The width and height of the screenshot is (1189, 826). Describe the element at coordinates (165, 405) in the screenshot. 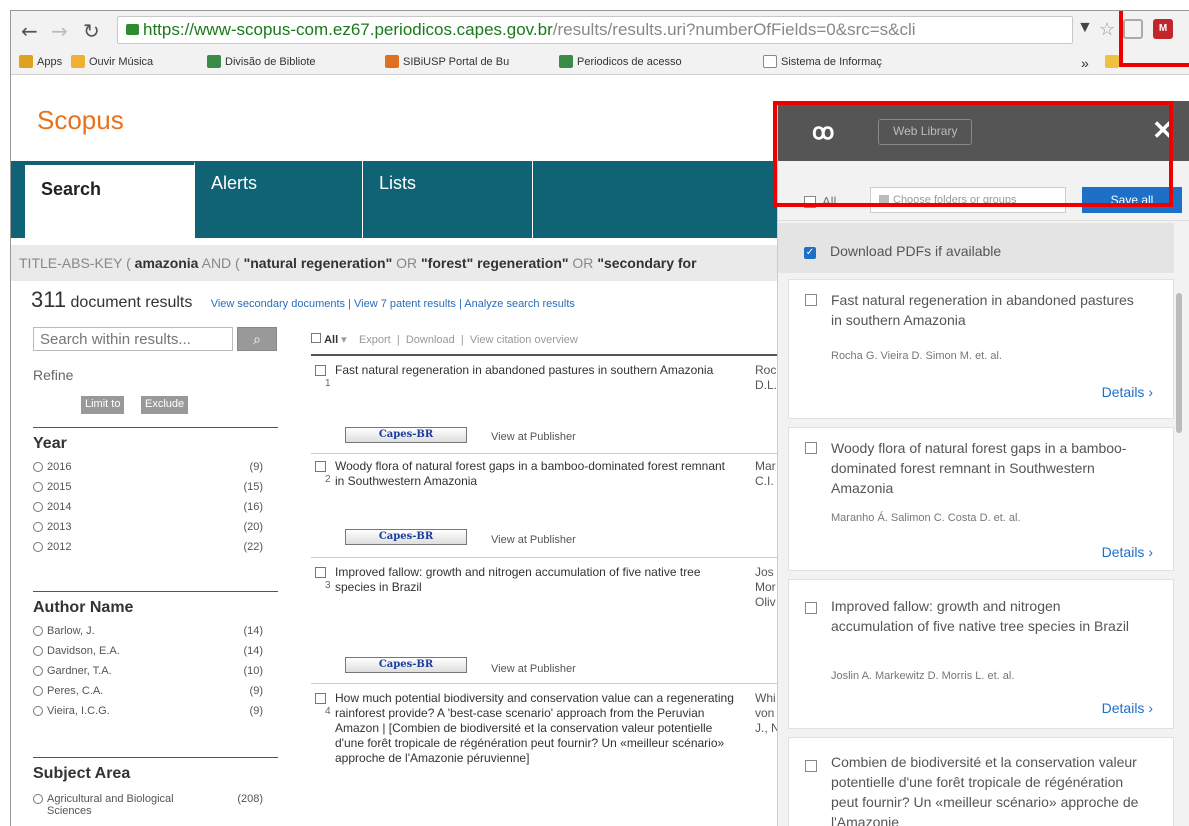

I see `exclude-button: Exclude` at that location.